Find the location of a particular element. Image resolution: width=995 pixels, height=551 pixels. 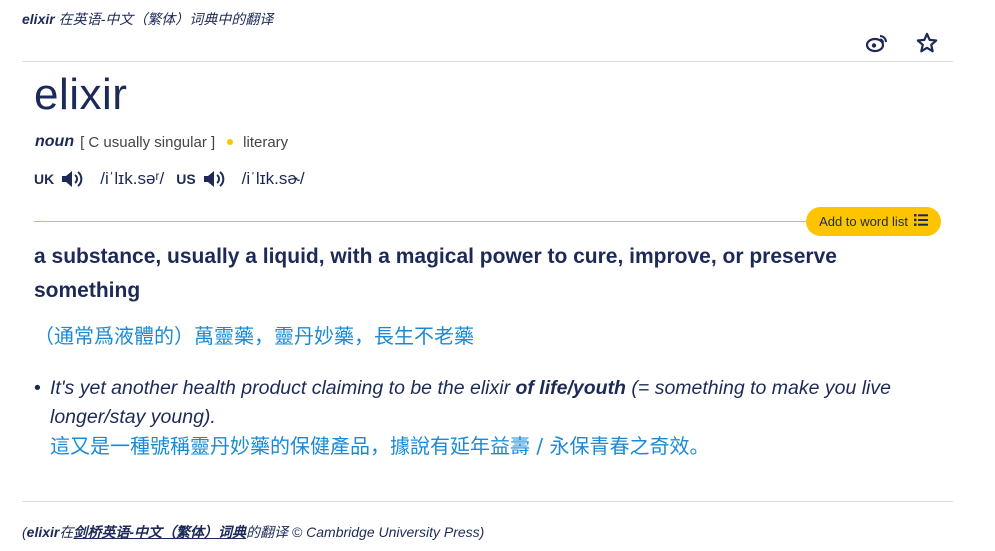

dictionary-link: 剑桥英语-中文（繁体）词典 is located at coordinates (159, 532).